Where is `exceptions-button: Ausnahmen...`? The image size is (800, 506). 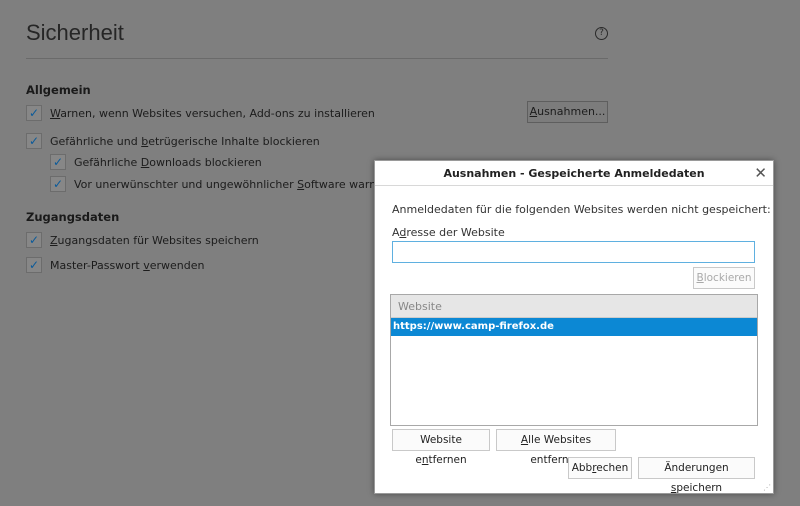
exceptions-button: Ausnahmen... is located at coordinates (567, 112).